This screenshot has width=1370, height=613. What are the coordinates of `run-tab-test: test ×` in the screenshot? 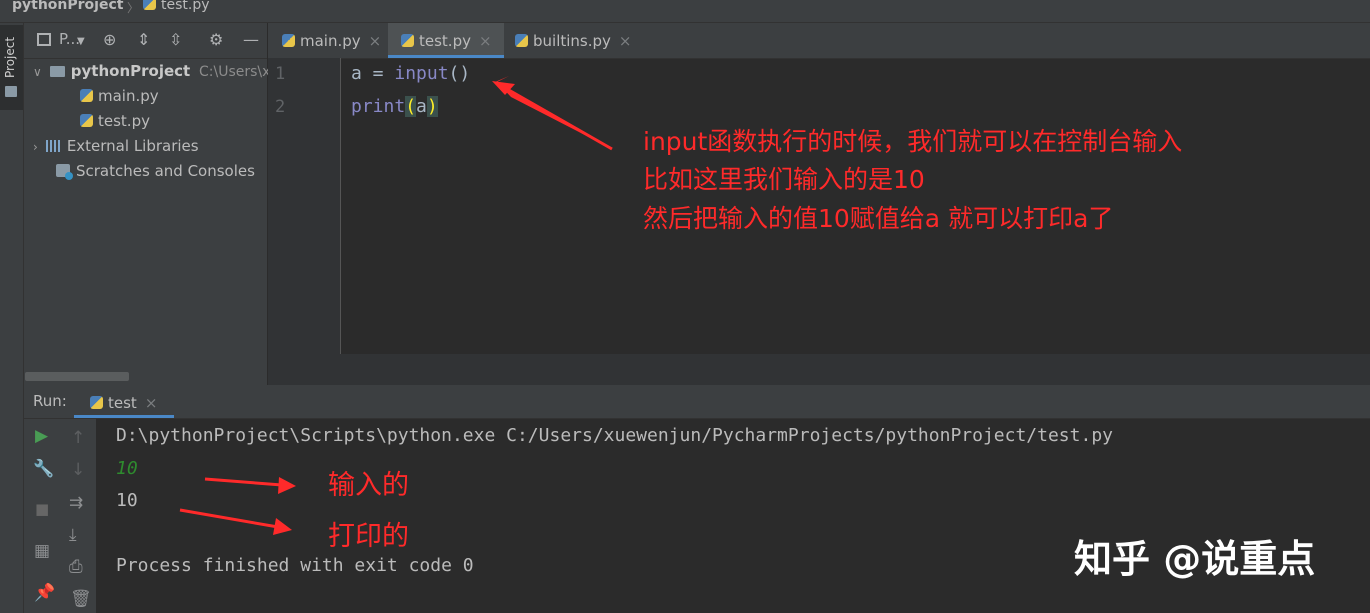 It's located at (124, 402).